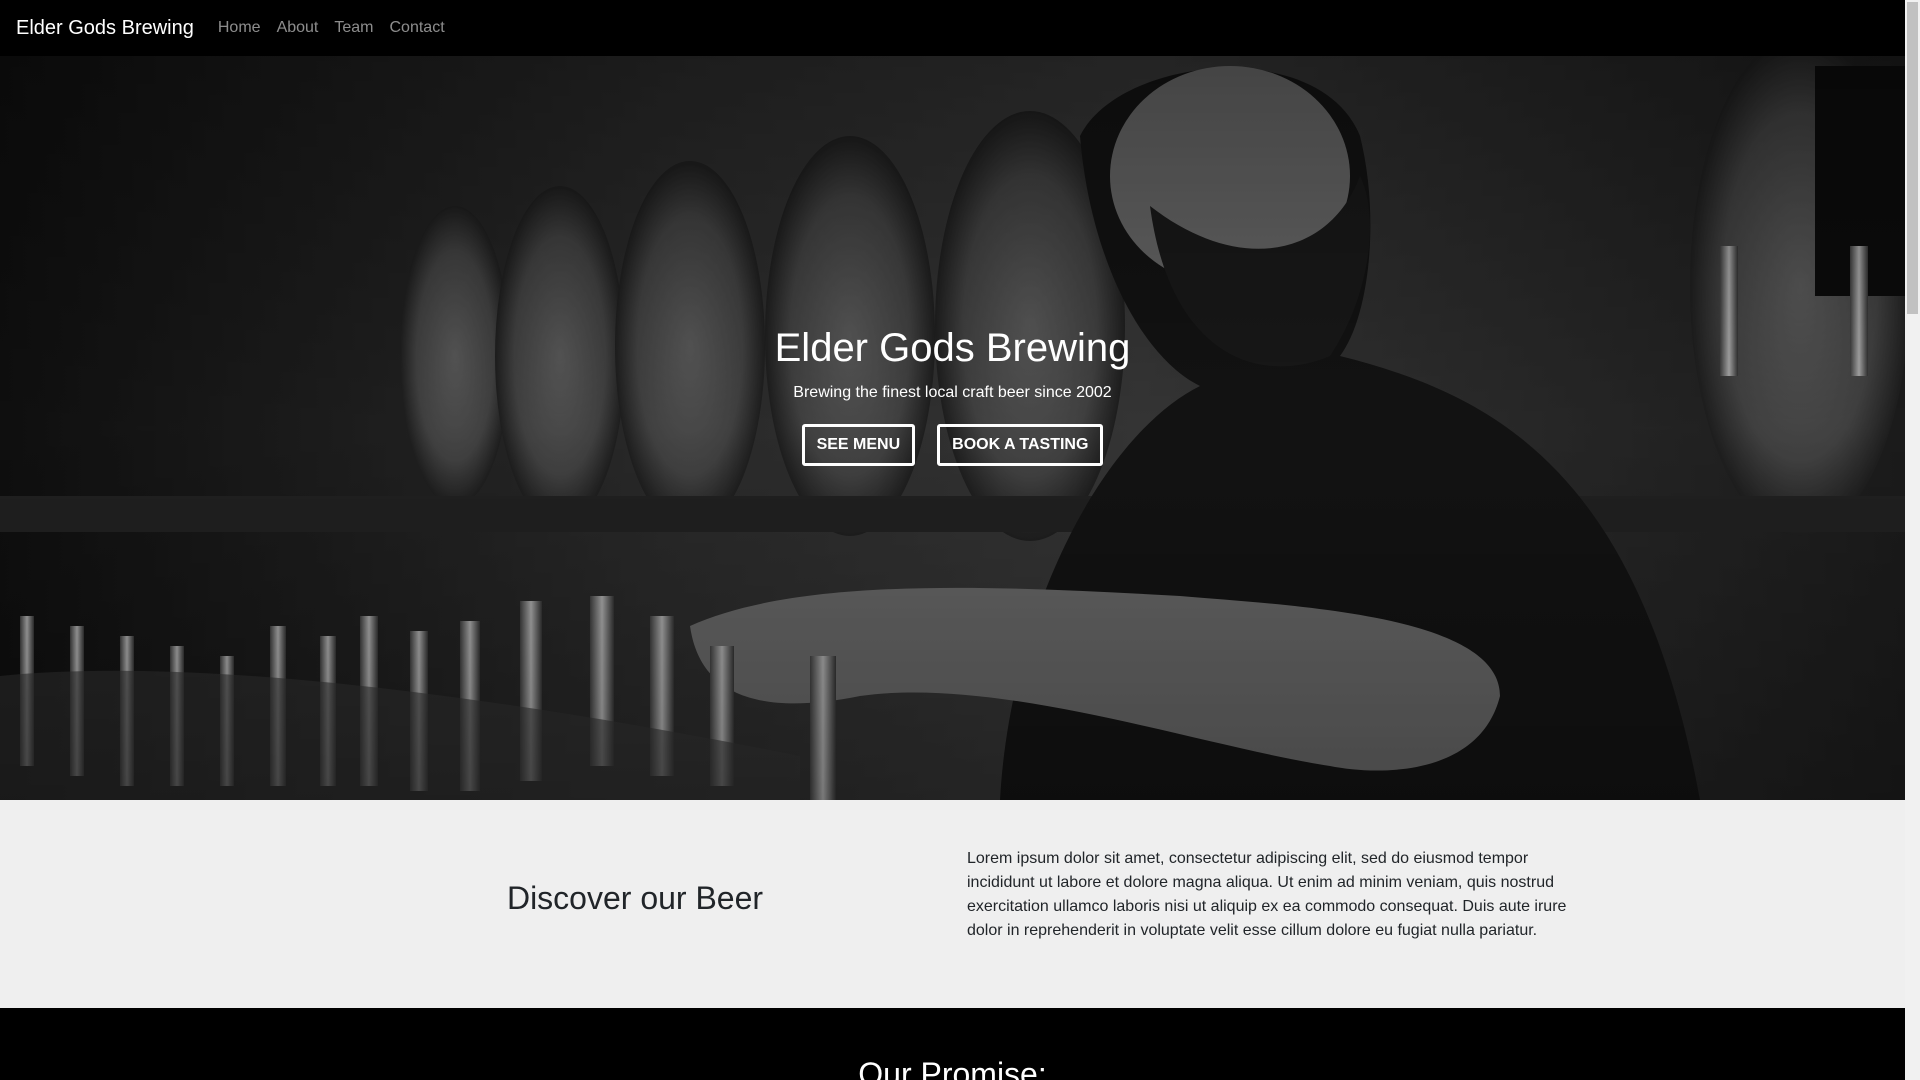 The height and width of the screenshot is (1080, 1920). Describe the element at coordinates (858, 445) in the screenshot. I see `see-menu-button: SEE MENU` at that location.